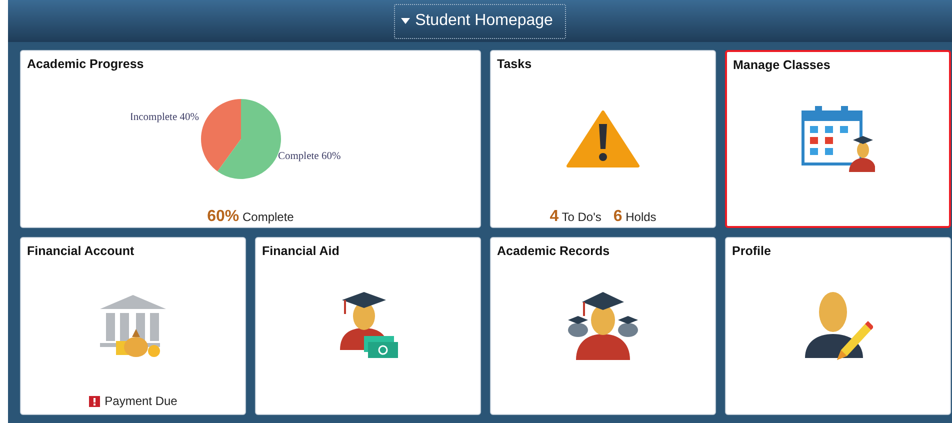  Describe the element at coordinates (515, 64) in the screenshot. I see `tile-title: Tasks` at that location.